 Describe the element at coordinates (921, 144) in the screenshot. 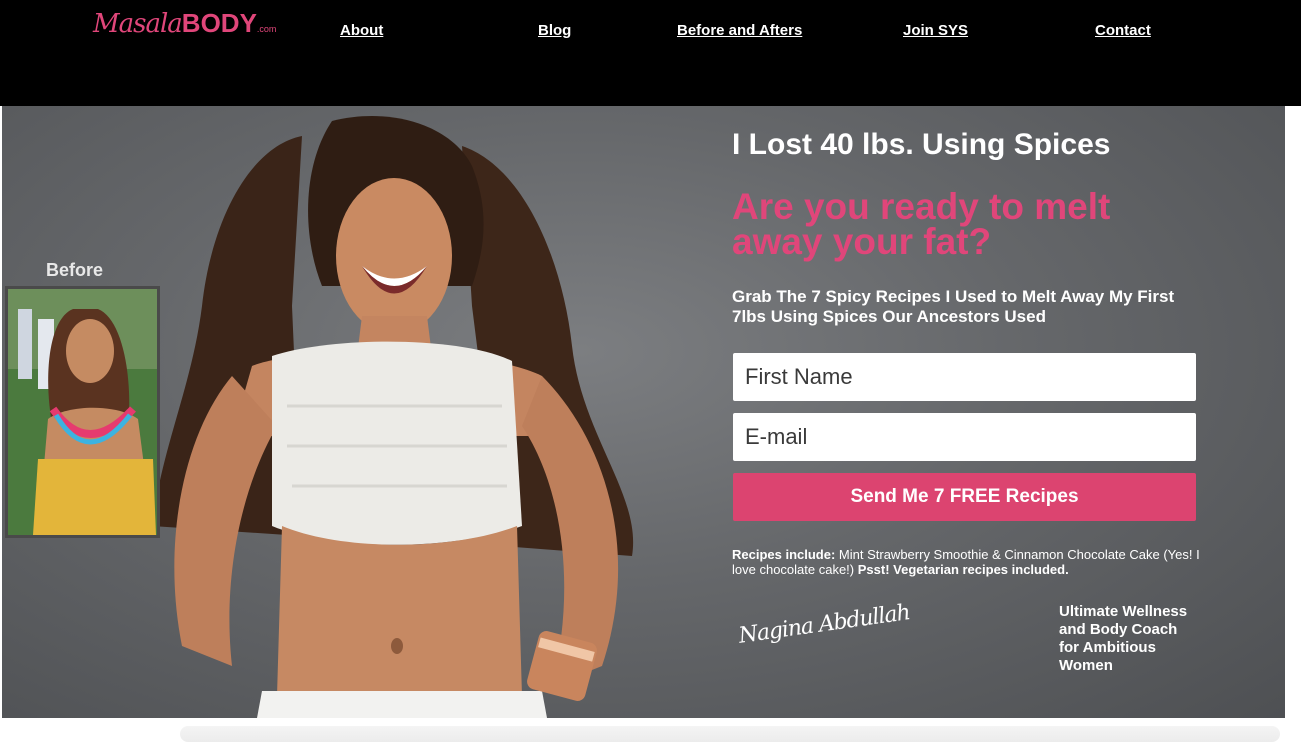

I see `hero-headline: I Lost 40 lbs. Using Spices` at that location.